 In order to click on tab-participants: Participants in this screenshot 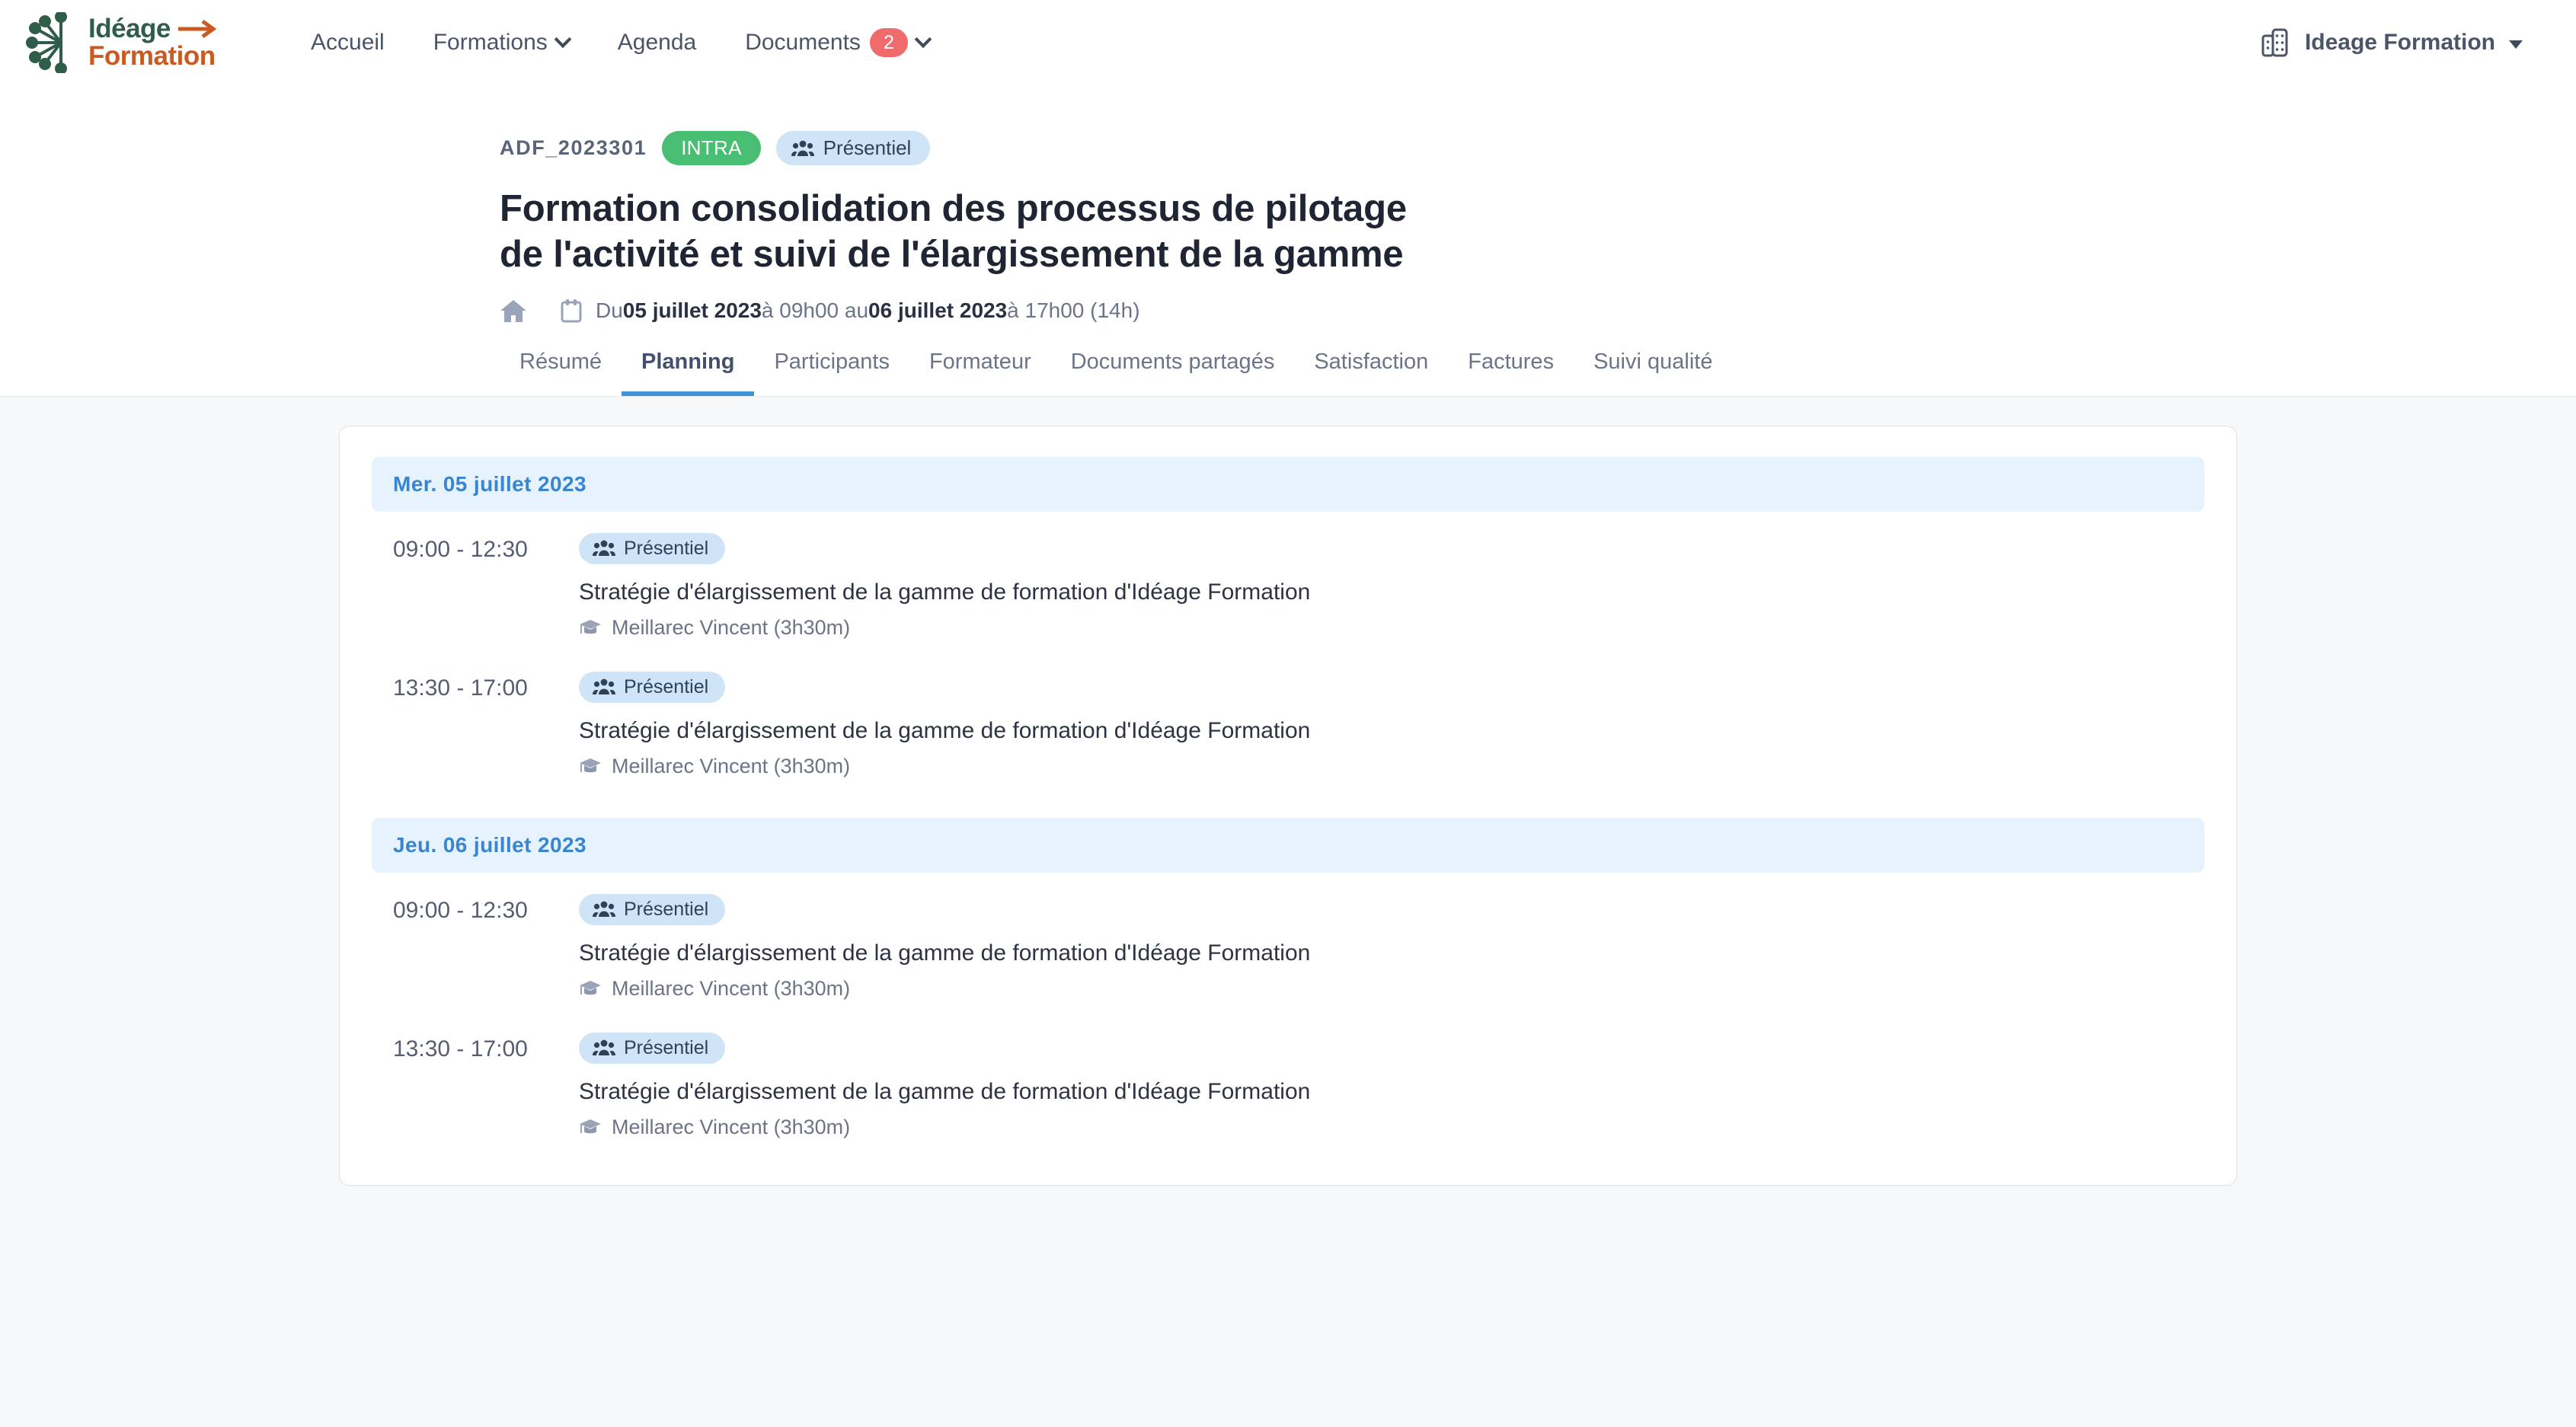, I will do `click(832, 373)`.